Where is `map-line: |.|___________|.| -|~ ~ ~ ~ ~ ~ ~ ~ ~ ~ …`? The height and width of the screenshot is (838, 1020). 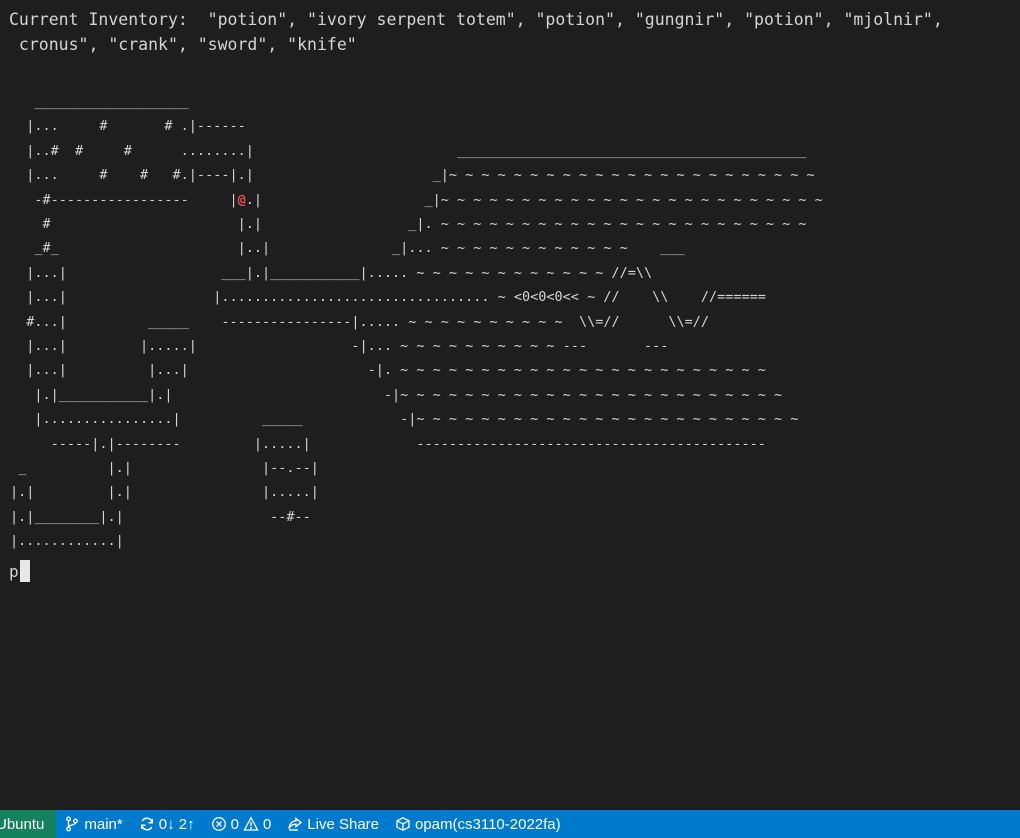
map-line: |.|___________|.| -|~ ~ ~ ~ ~ ~ ~ ~ ~ ~ … is located at coordinates (396, 395).